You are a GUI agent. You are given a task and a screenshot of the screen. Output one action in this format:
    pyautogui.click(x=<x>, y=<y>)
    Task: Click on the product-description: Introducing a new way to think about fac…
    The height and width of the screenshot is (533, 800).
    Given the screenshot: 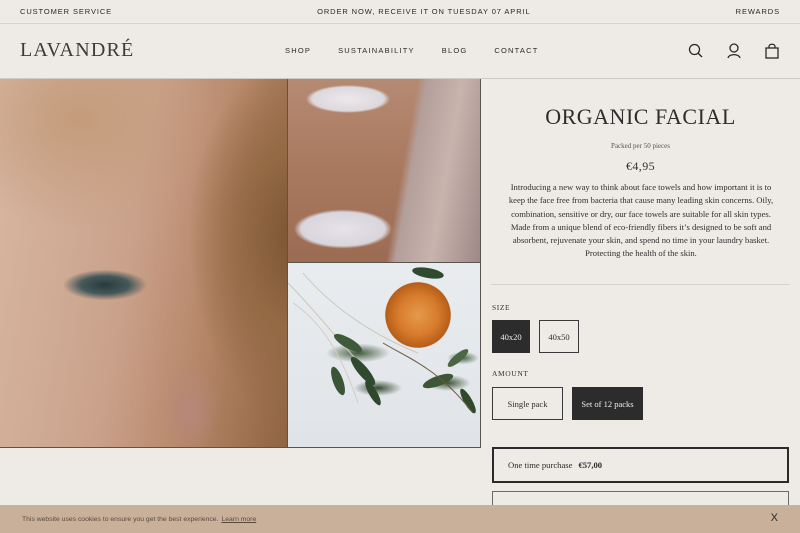 What is the action you would take?
    pyautogui.click(x=641, y=220)
    